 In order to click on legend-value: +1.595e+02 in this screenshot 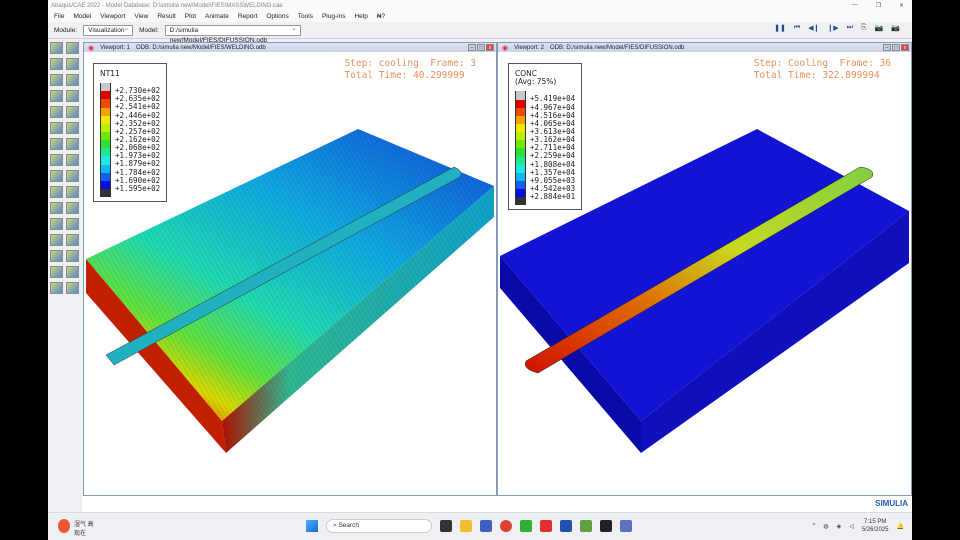, I will do `click(138, 188)`.